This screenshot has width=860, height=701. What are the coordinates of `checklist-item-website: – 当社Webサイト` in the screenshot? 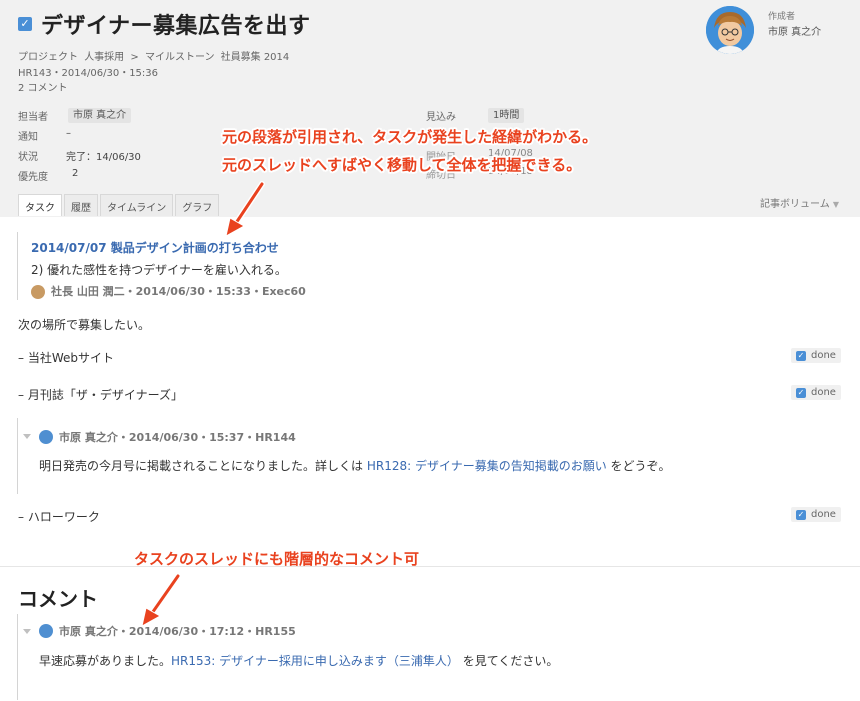 It's located at (66, 358).